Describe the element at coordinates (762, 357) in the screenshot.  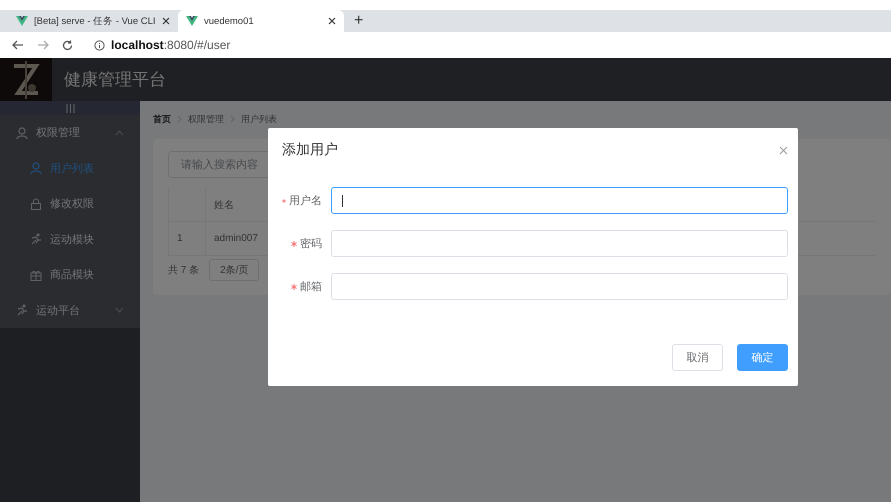
I see `confirm-button: 确定` at that location.